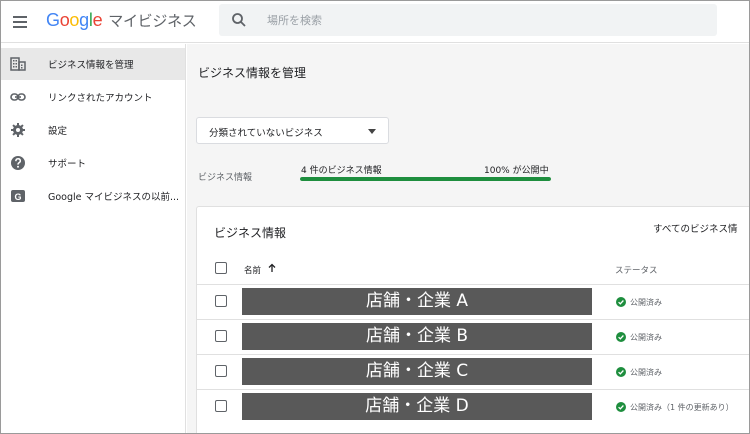 Image resolution: width=750 pixels, height=434 pixels. I want to click on help-icon, so click(18, 163).